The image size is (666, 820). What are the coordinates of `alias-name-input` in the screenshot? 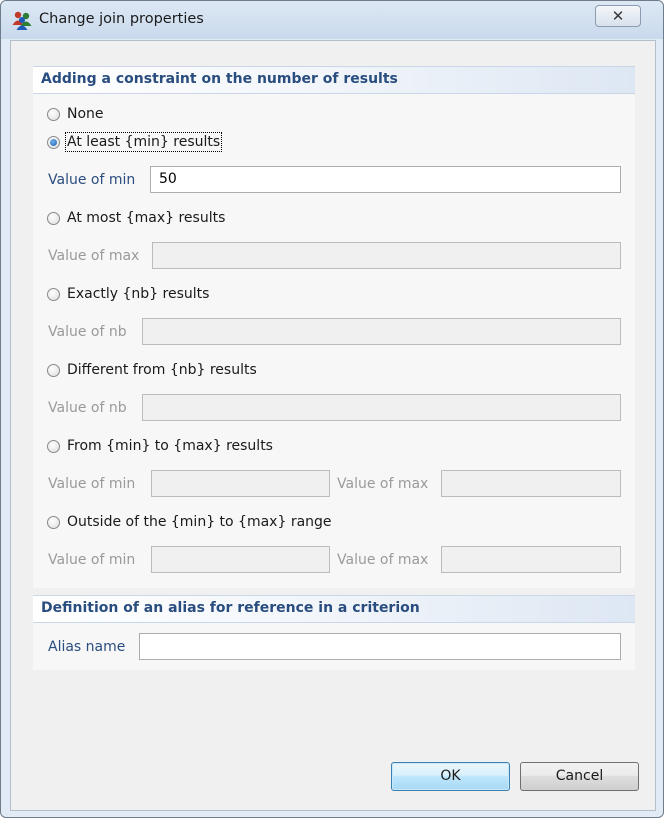 It's located at (380, 646).